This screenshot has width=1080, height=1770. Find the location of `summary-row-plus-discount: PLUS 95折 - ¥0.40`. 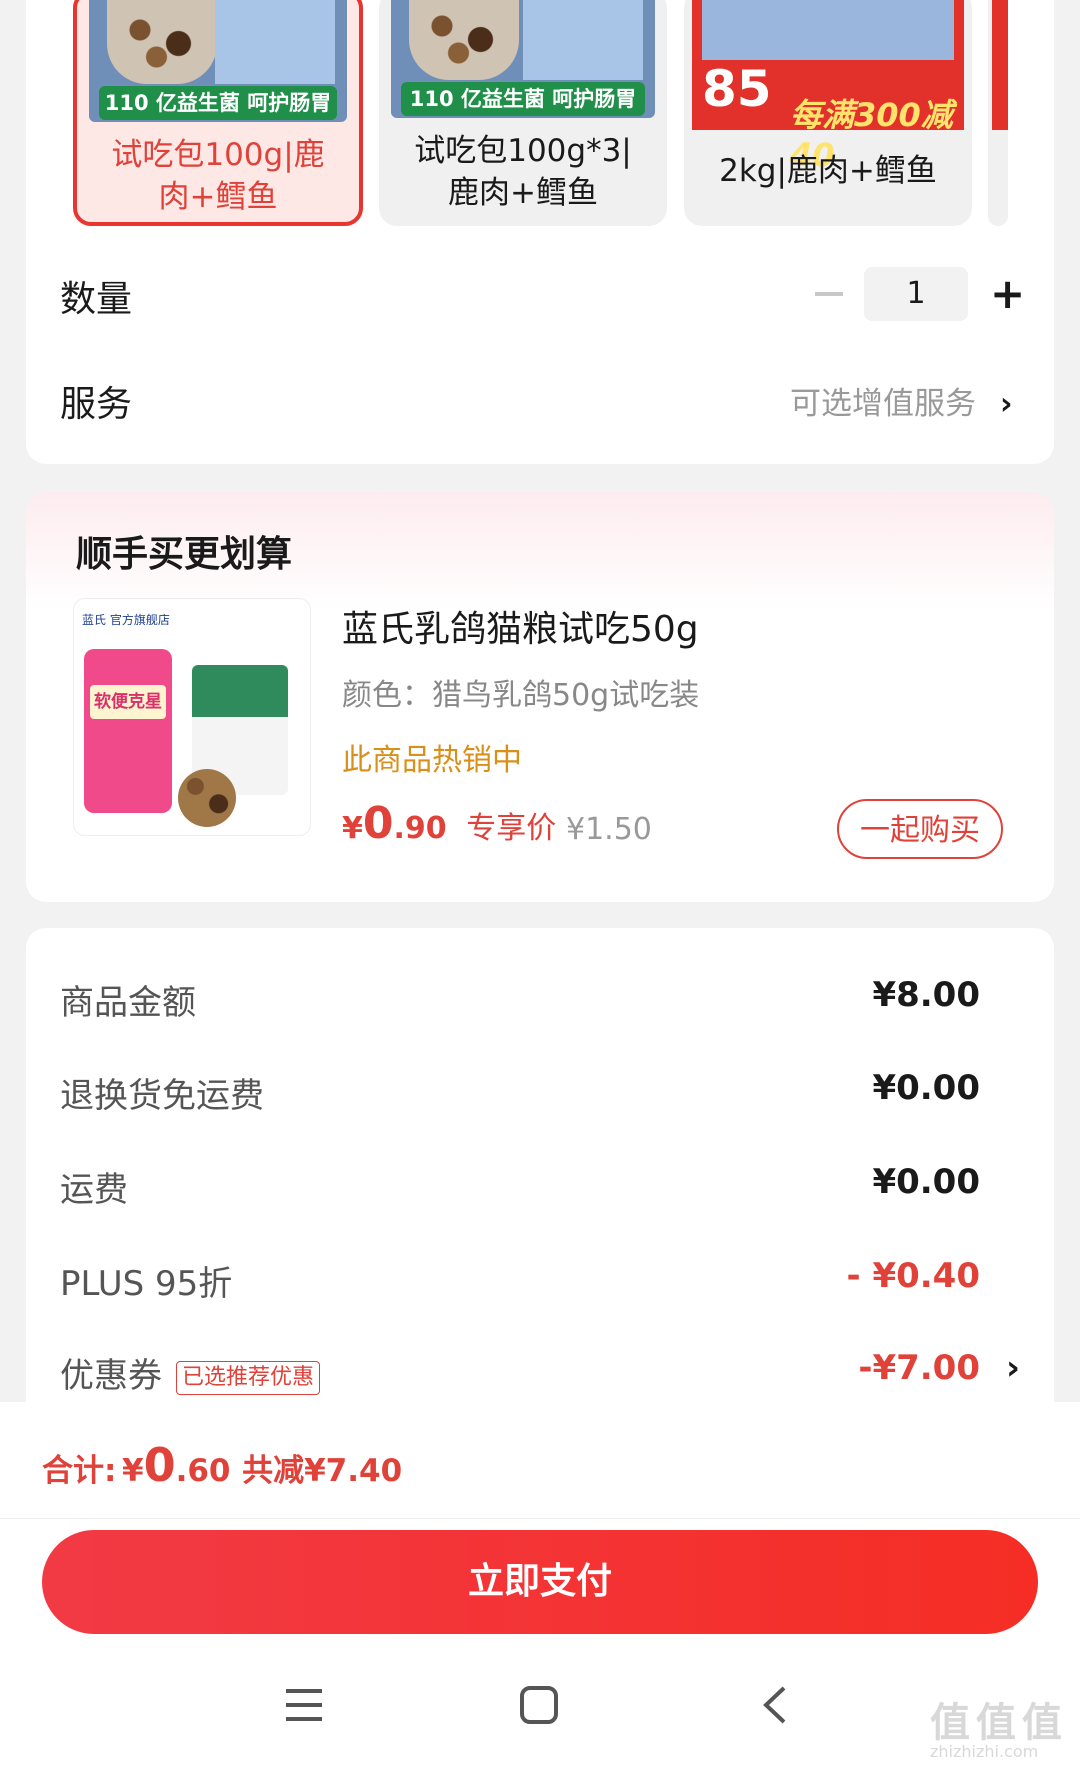

summary-row-plus-discount: PLUS 95折 - ¥0.40 is located at coordinates (520, 1280).